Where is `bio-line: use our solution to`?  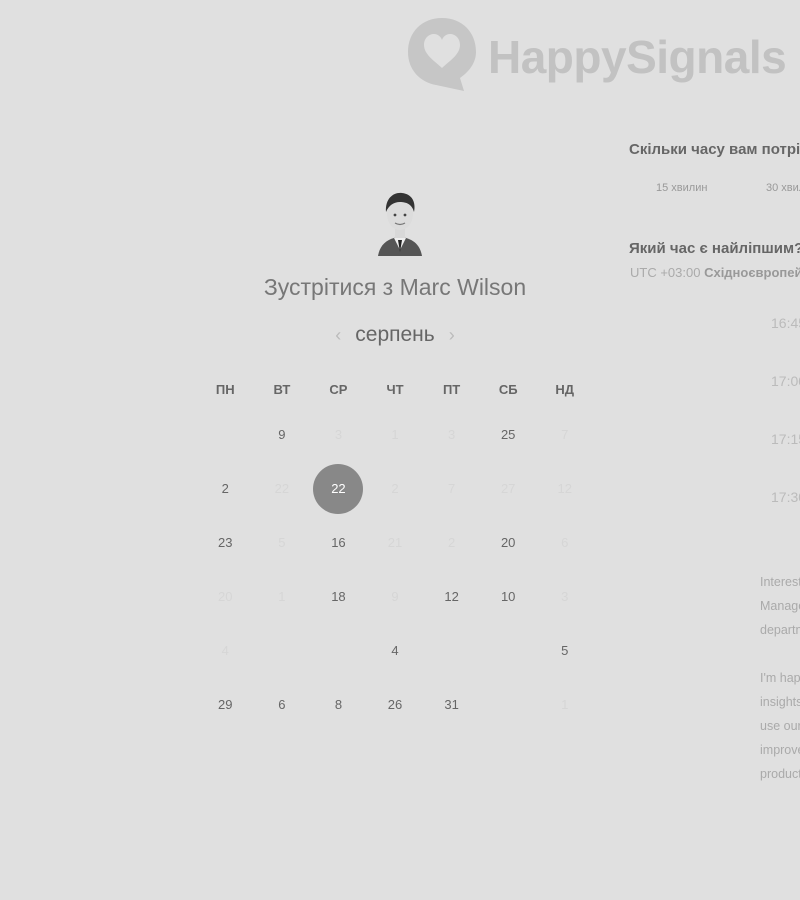
bio-line: use our solution to is located at coordinates (780, 726).